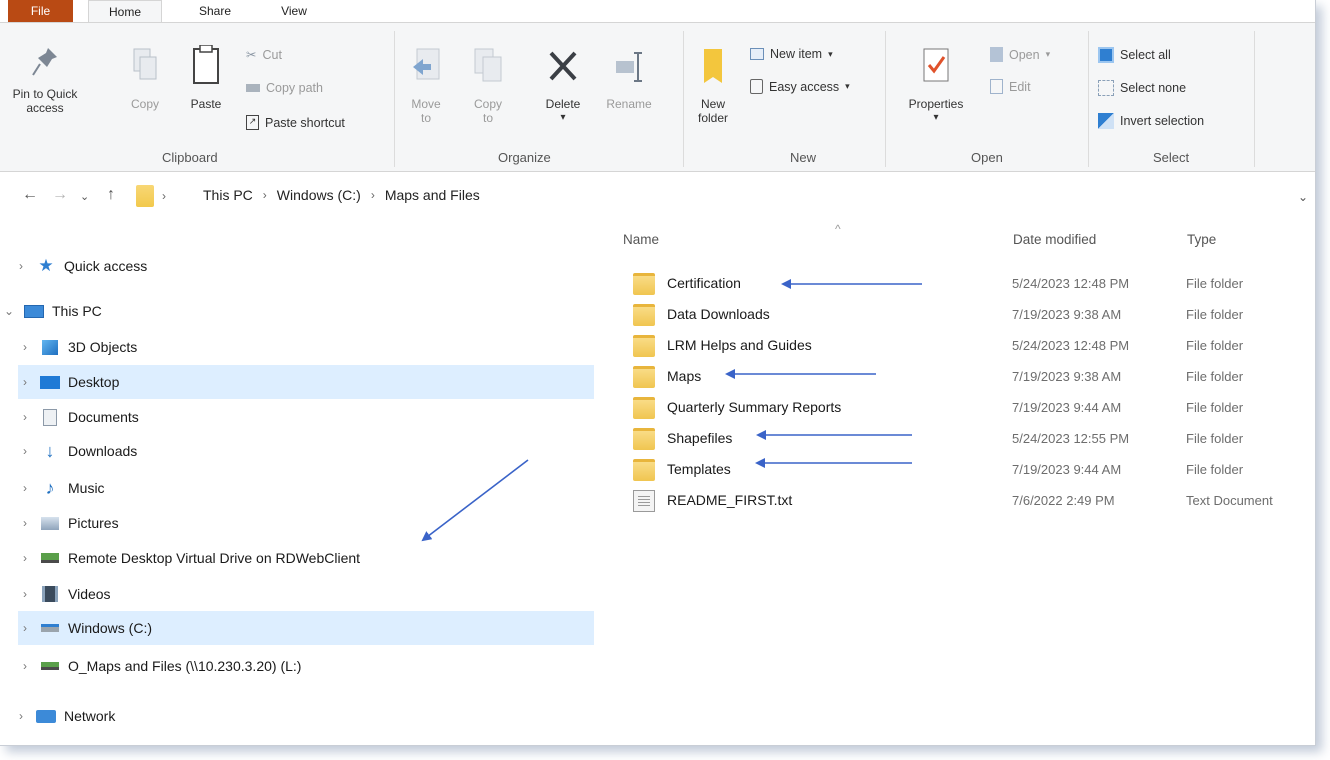 This screenshot has width=1330, height=760. What do you see at coordinates (40, 11) in the screenshot?
I see `tab-file: File` at bounding box center [40, 11].